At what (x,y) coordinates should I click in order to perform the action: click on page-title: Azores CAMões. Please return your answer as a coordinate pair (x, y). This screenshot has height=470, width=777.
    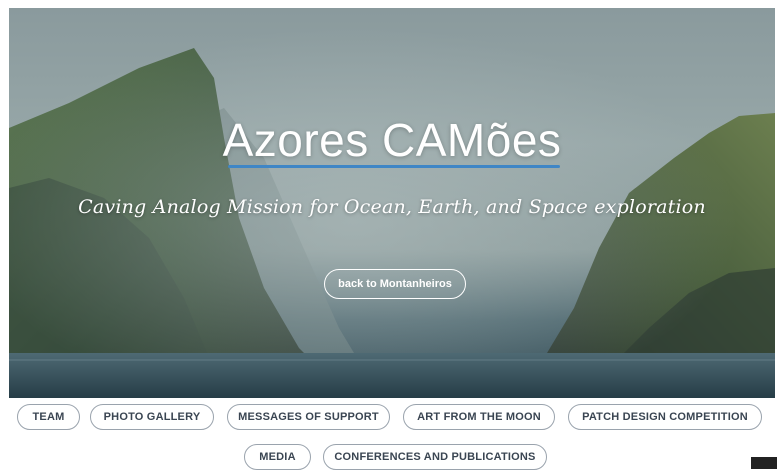
    Looking at the image, I should click on (392, 140).